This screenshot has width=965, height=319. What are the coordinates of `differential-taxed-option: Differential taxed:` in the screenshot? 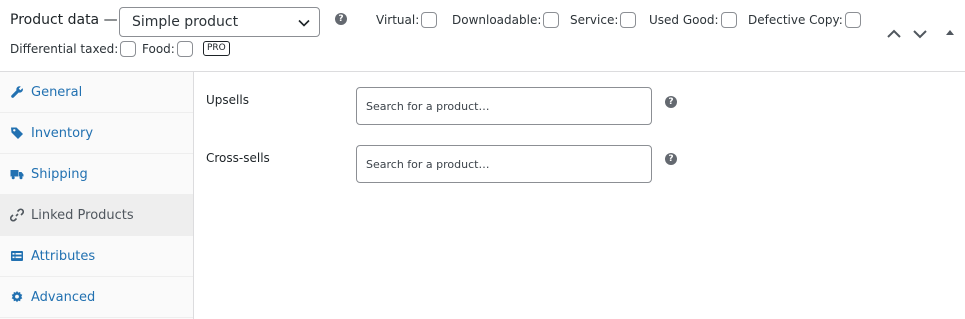 It's located at (73, 49).